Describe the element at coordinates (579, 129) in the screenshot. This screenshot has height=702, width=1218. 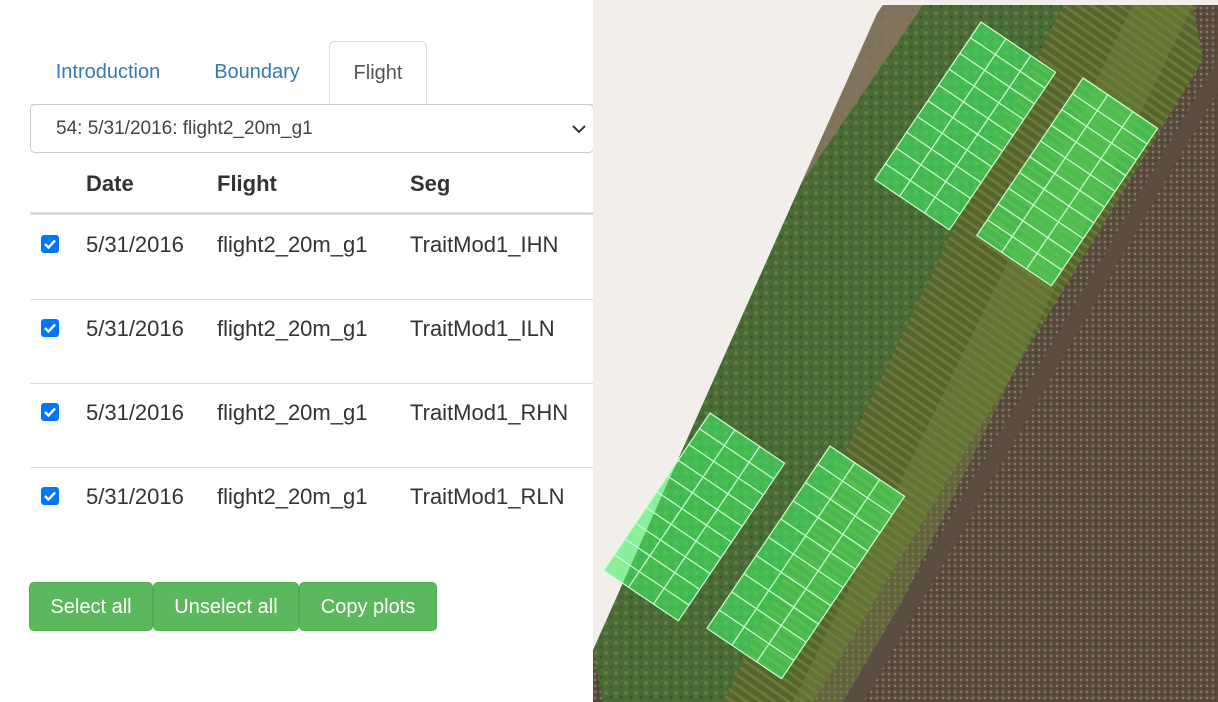
I see `chevron-down-icon` at that location.